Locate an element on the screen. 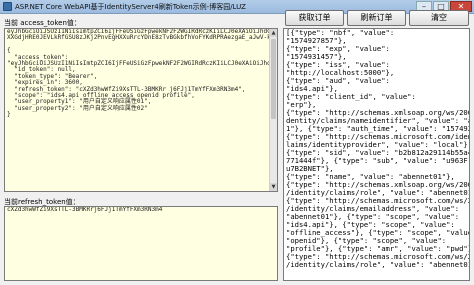  access-token-scrollbar: ▲ ▼ is located at coordinates (273, 110).